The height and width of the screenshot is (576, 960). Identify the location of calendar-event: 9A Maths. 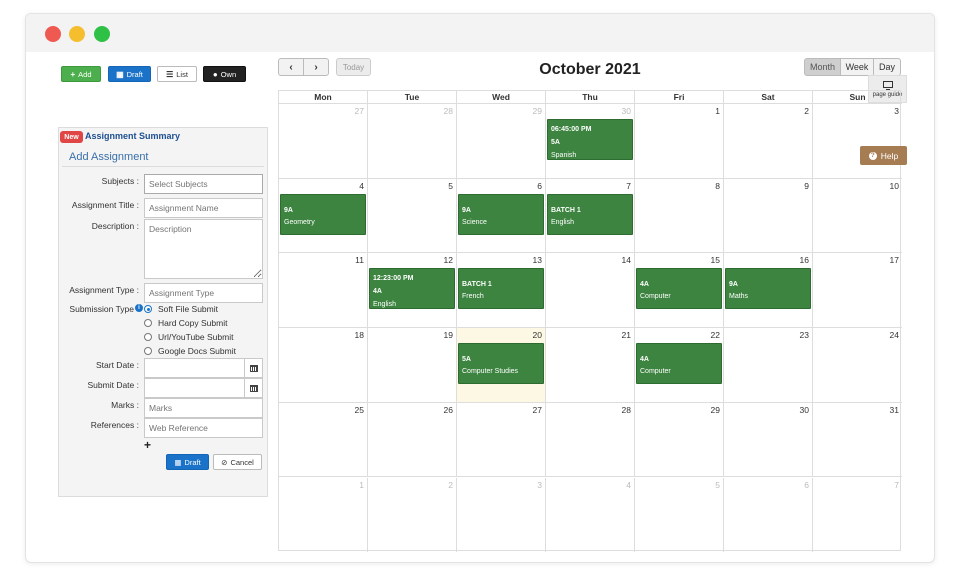
(768, 289).